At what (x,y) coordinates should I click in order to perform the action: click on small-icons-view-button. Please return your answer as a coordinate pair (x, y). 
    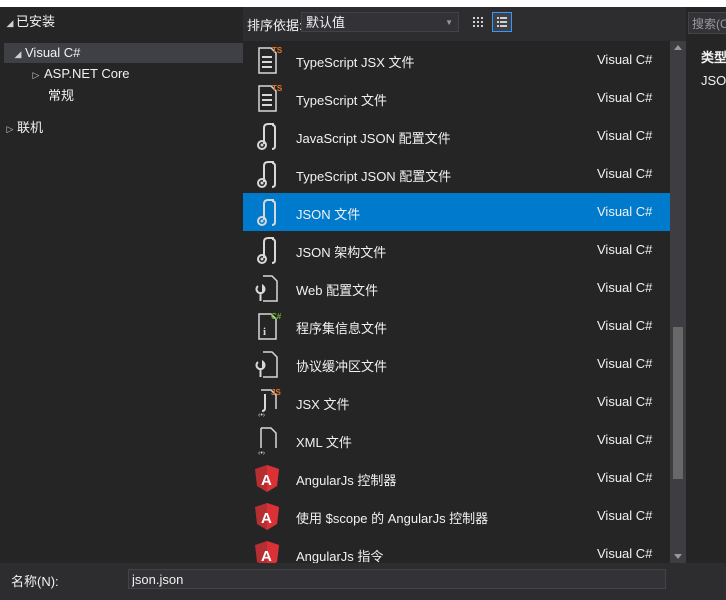
    Looking at the image, I should click on (478, 22).